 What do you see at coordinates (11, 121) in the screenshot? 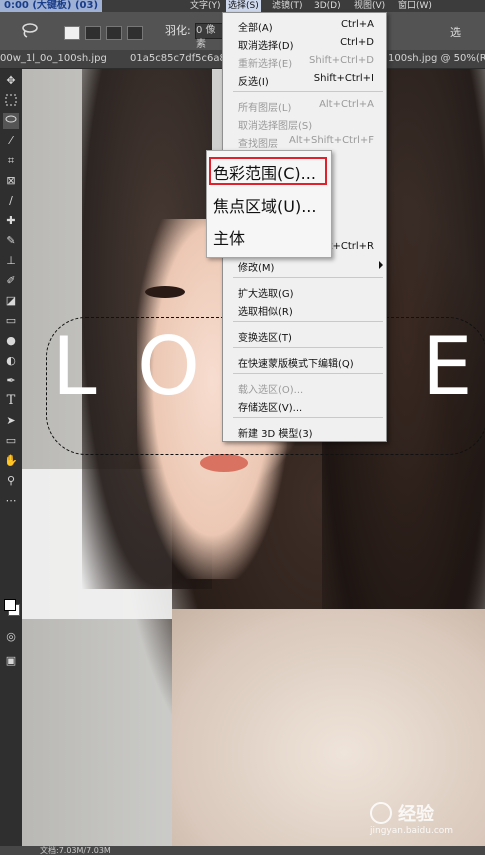
I see `lasso-tool-icon` at bounding box center [11, 121].